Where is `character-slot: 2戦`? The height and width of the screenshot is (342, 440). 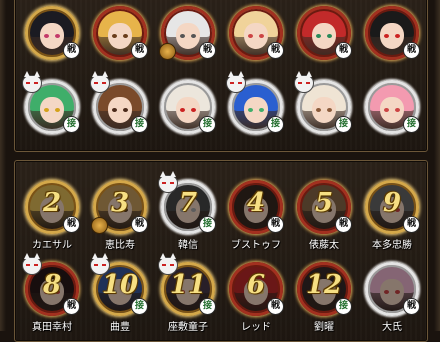
character-slot: 2戦 is located at coordinates (52, 207).